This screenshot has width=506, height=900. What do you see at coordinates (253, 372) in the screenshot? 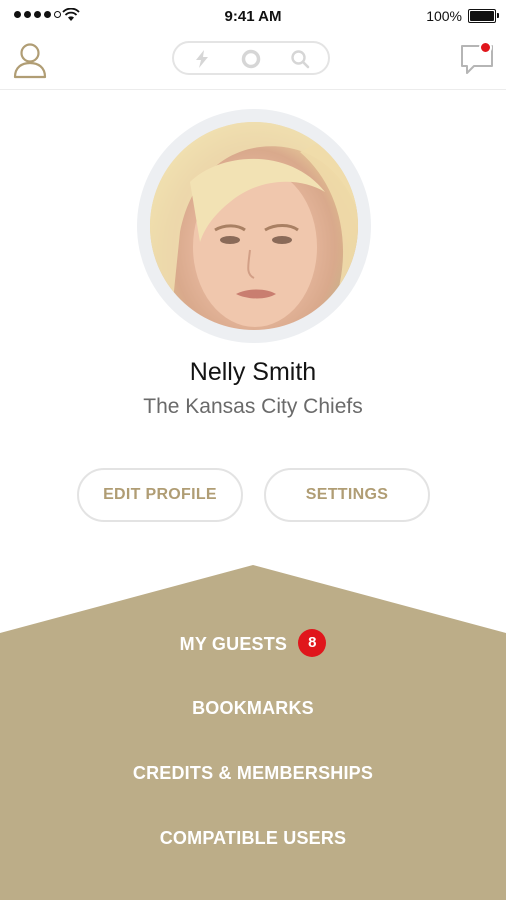
I see `profile-name: Nelly Smith` at bounding box center [253, 372].